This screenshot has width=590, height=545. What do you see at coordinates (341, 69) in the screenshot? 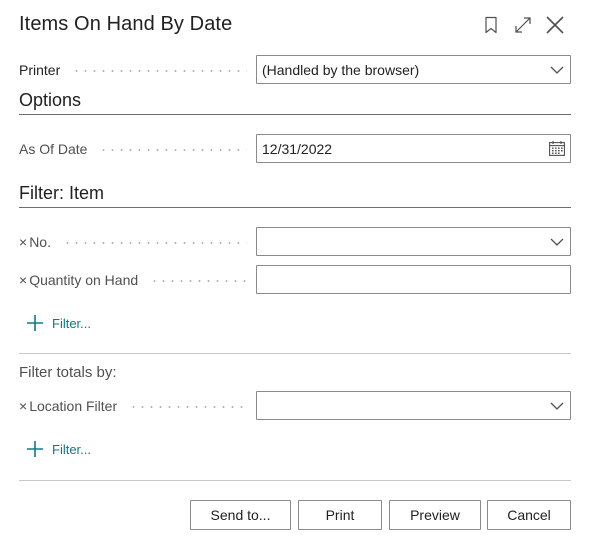
I see `printer-value: (Handled by the browser)` at bounding box center [341, 69].